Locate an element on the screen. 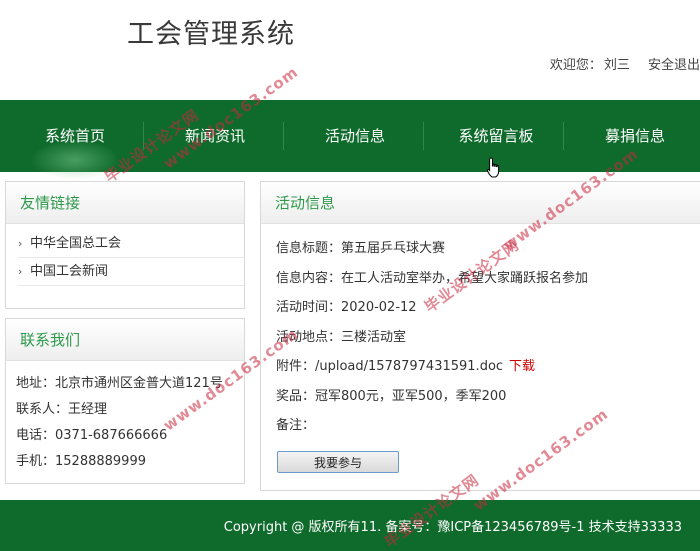 The width and height of the screenshot is (700, 551). activity-time: 活动时间：2020-02-12 is located at coordinates (346, 307).